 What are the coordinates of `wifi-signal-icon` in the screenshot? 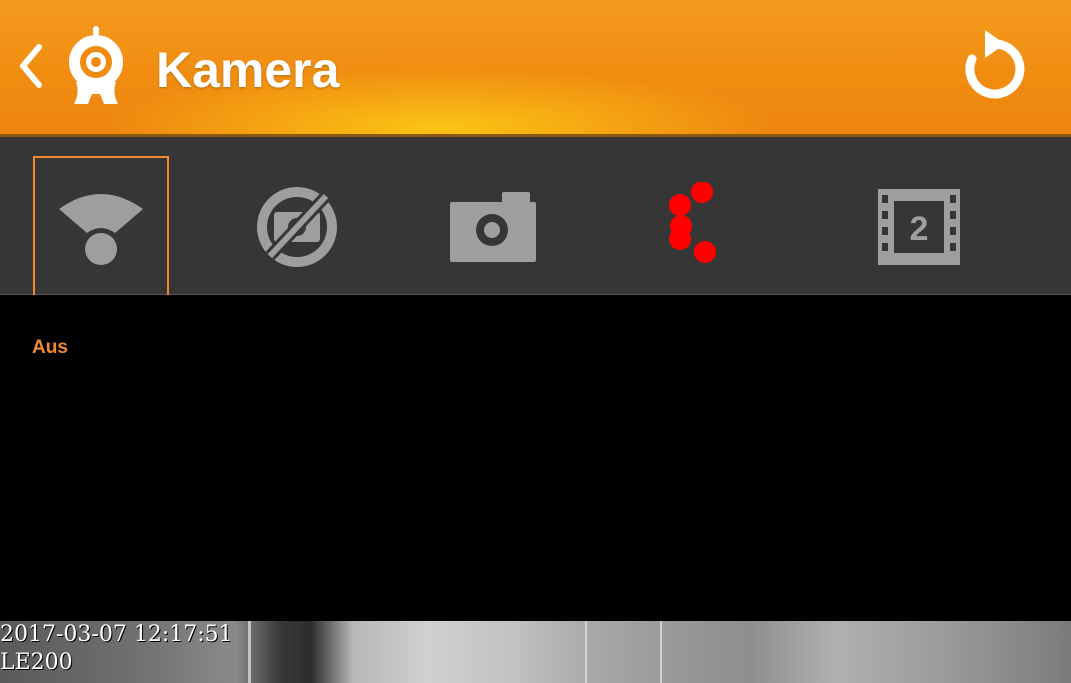 It's located at (101, 227).